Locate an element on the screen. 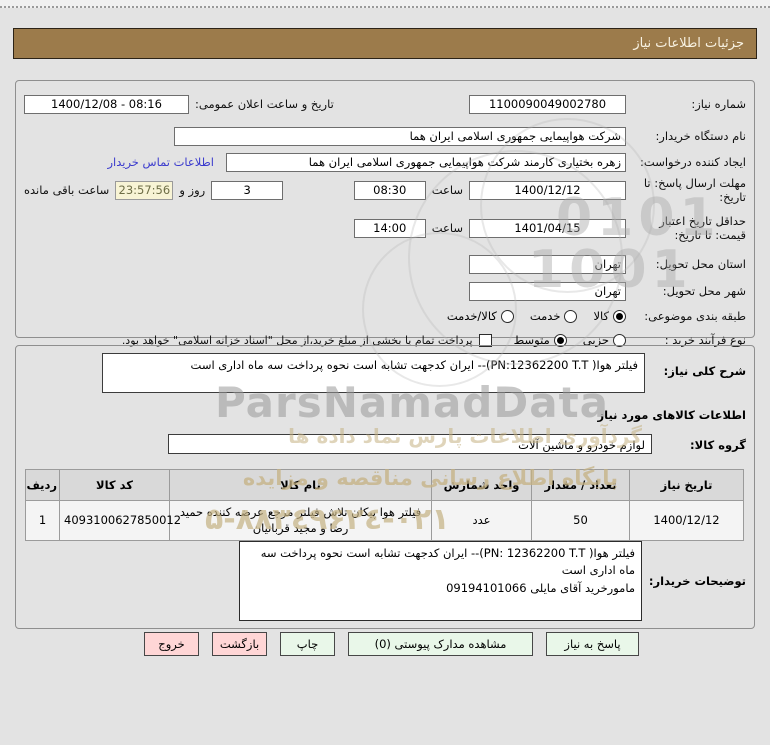  buyer-org-label: نام دستگاه خریدار: is located at coordinates (700, 135).